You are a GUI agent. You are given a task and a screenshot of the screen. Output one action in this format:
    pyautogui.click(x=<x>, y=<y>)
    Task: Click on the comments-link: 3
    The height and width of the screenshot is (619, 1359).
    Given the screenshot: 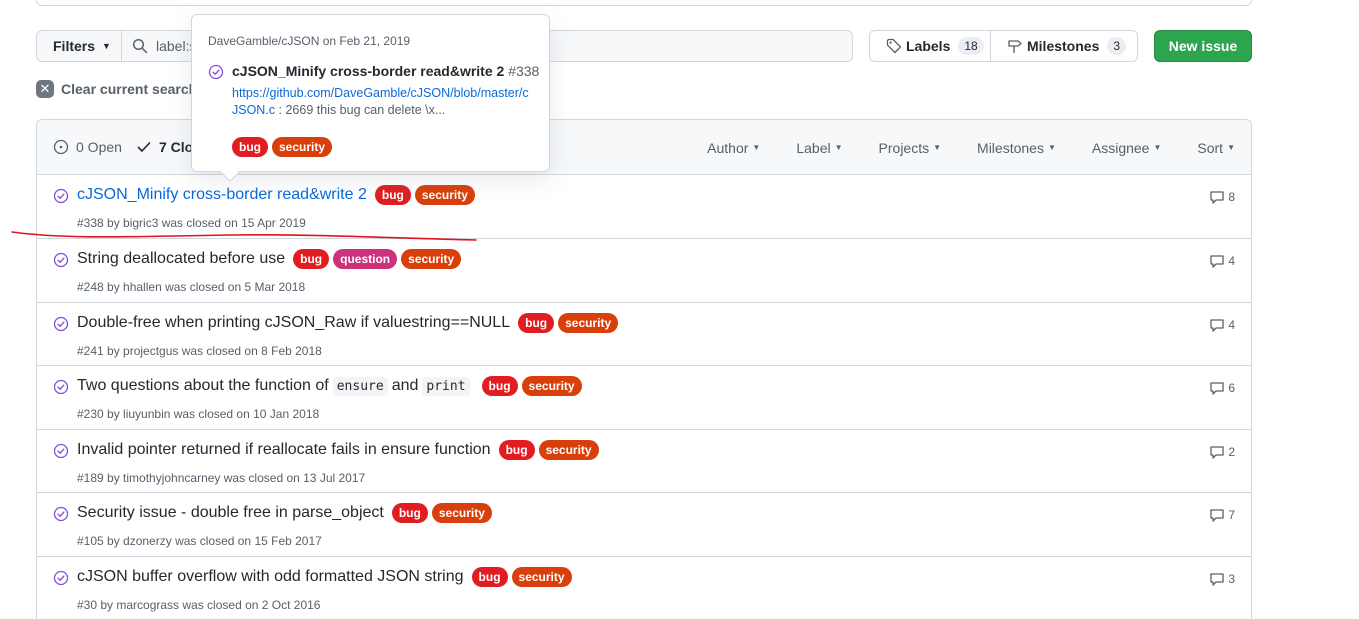 What is the action you would take?
    pyautogui.click(x=1222, y=579)
    